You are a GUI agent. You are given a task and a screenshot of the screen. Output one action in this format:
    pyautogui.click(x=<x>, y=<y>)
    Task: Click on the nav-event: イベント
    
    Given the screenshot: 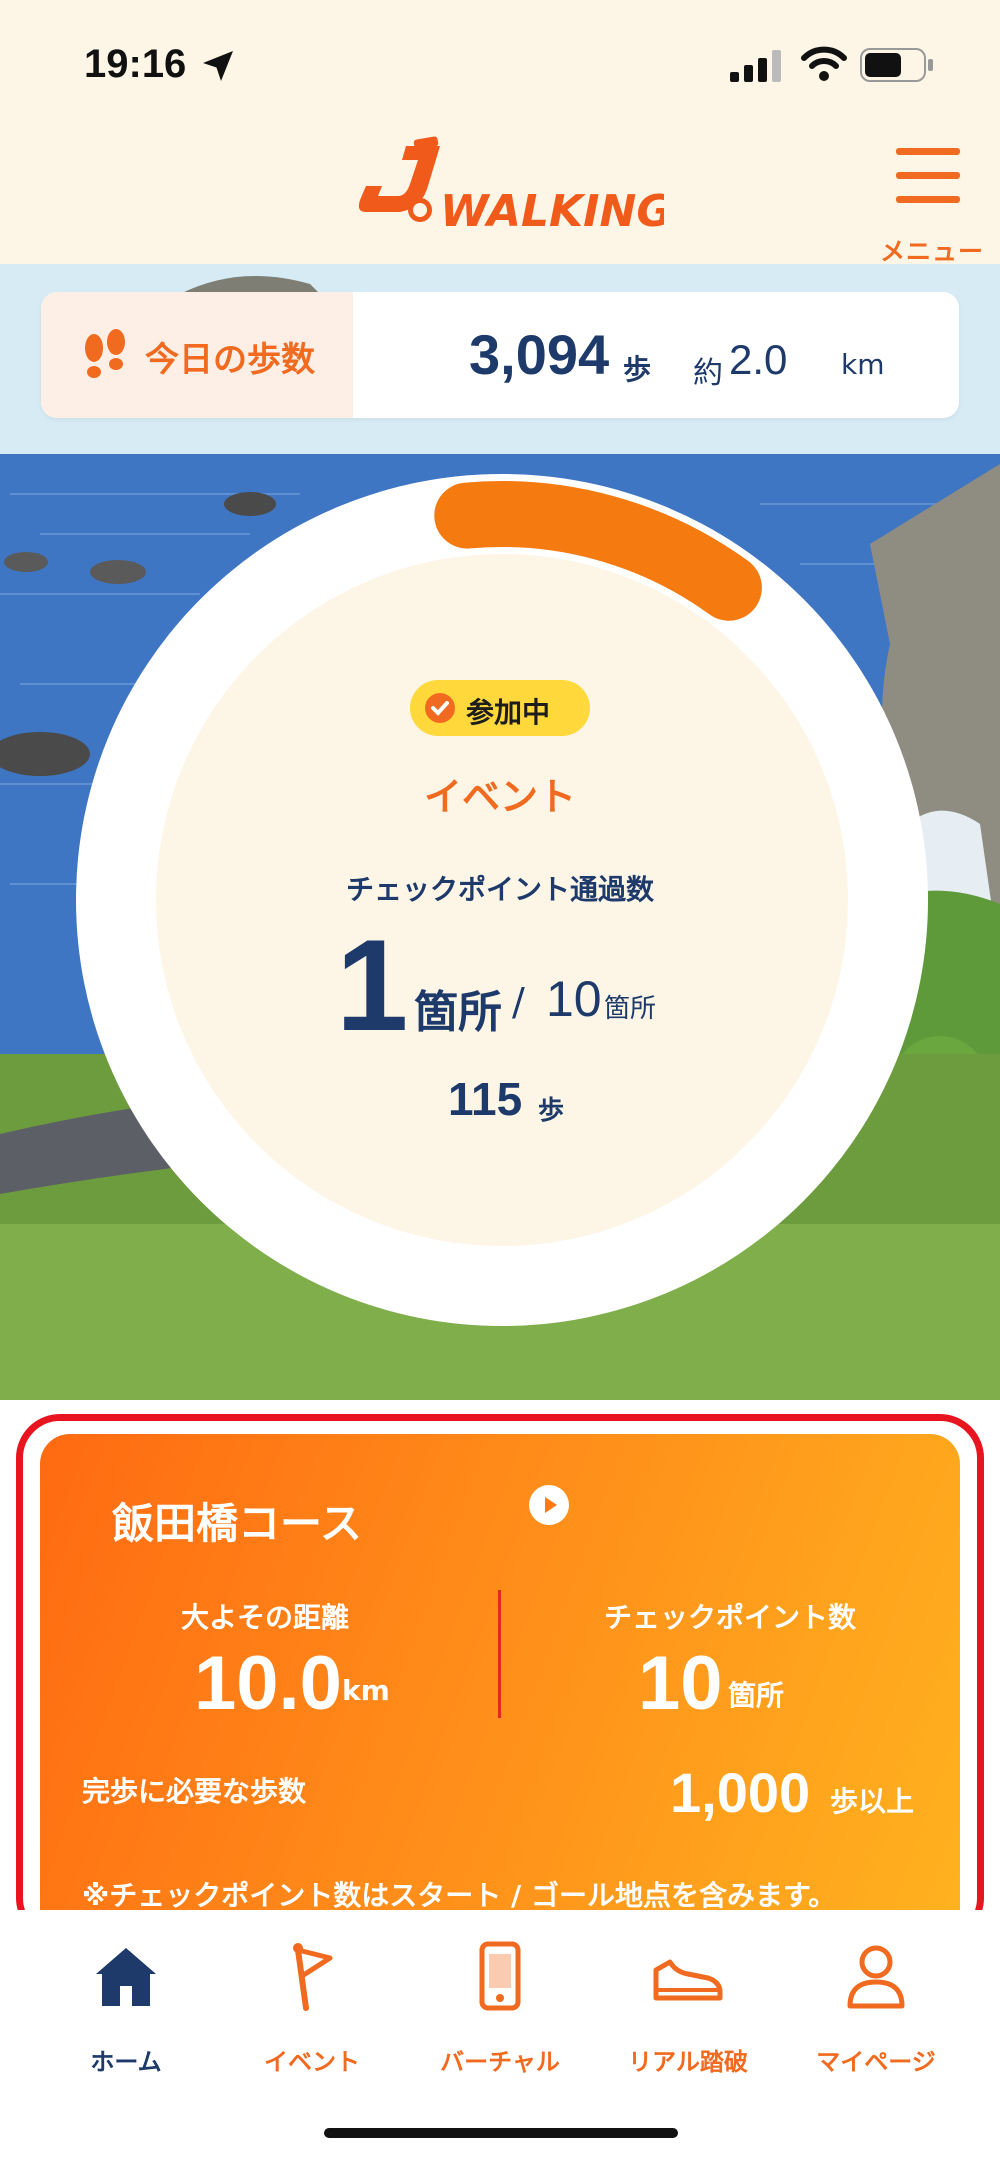 What is the action you would take?
    pyautogui.click(x=312, y=2008)
    